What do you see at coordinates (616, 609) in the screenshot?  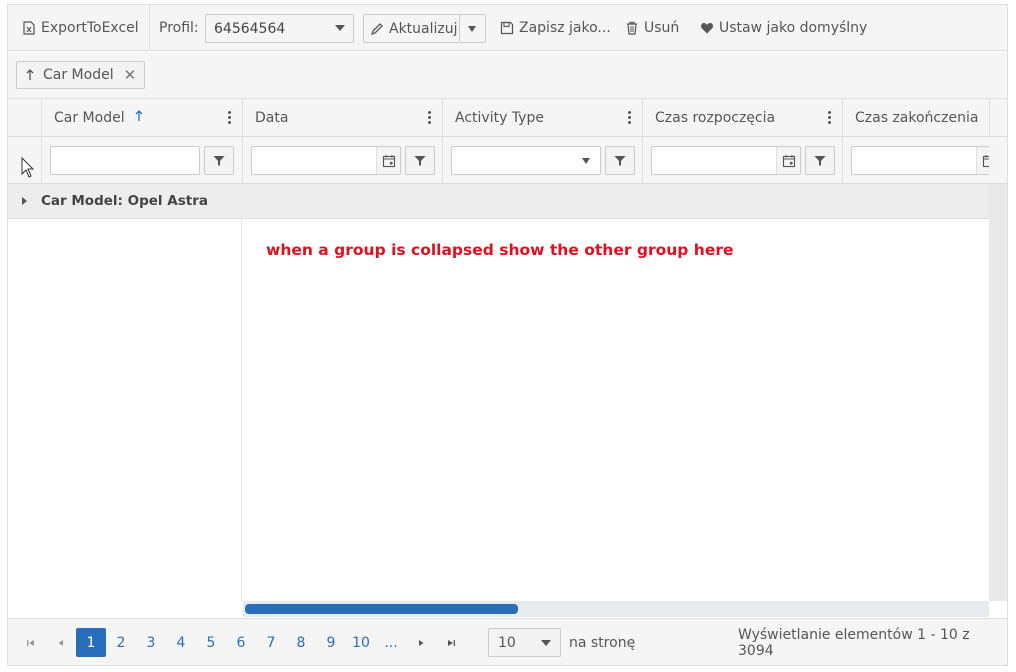 I see `horizontal-scrollbar` at bounding box center [616, 609].